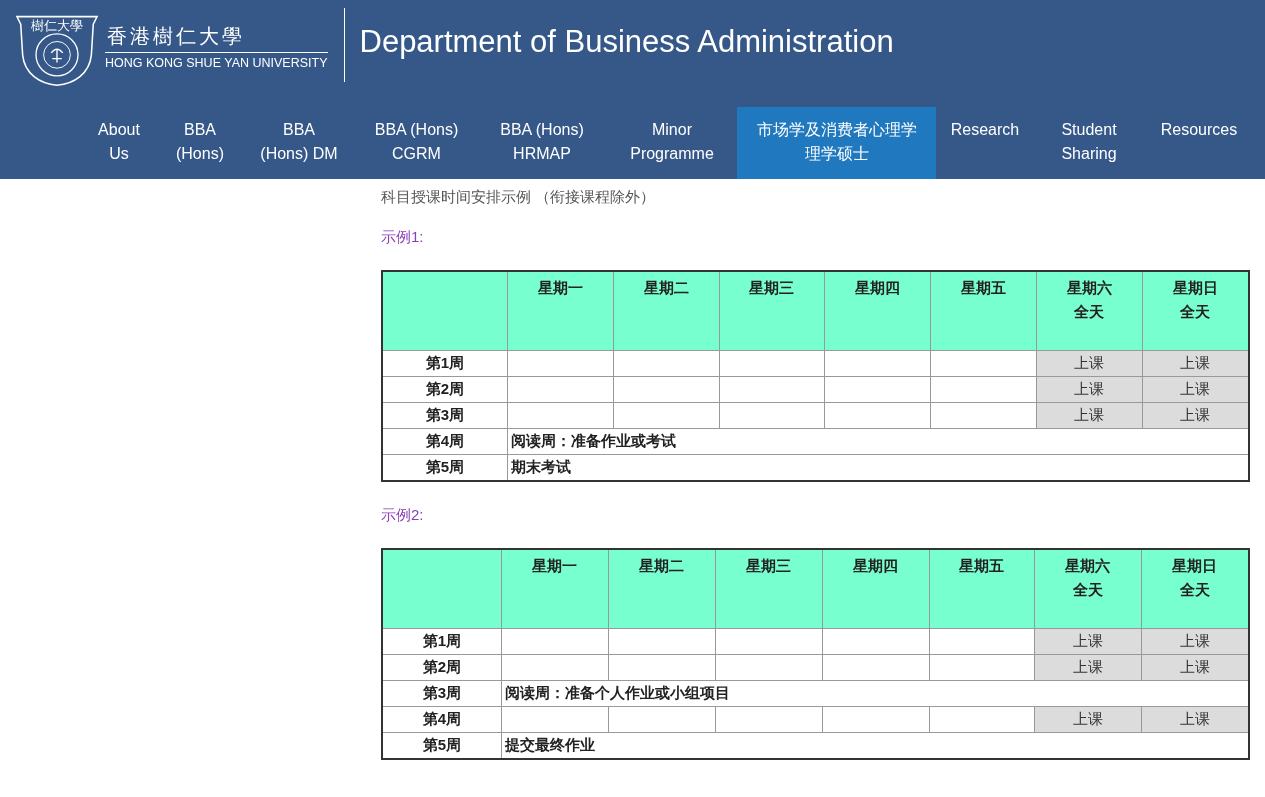 The image size is (1265, 797). I want to click on nav-tab: BBA (Hons) DM, so click(299, 143).